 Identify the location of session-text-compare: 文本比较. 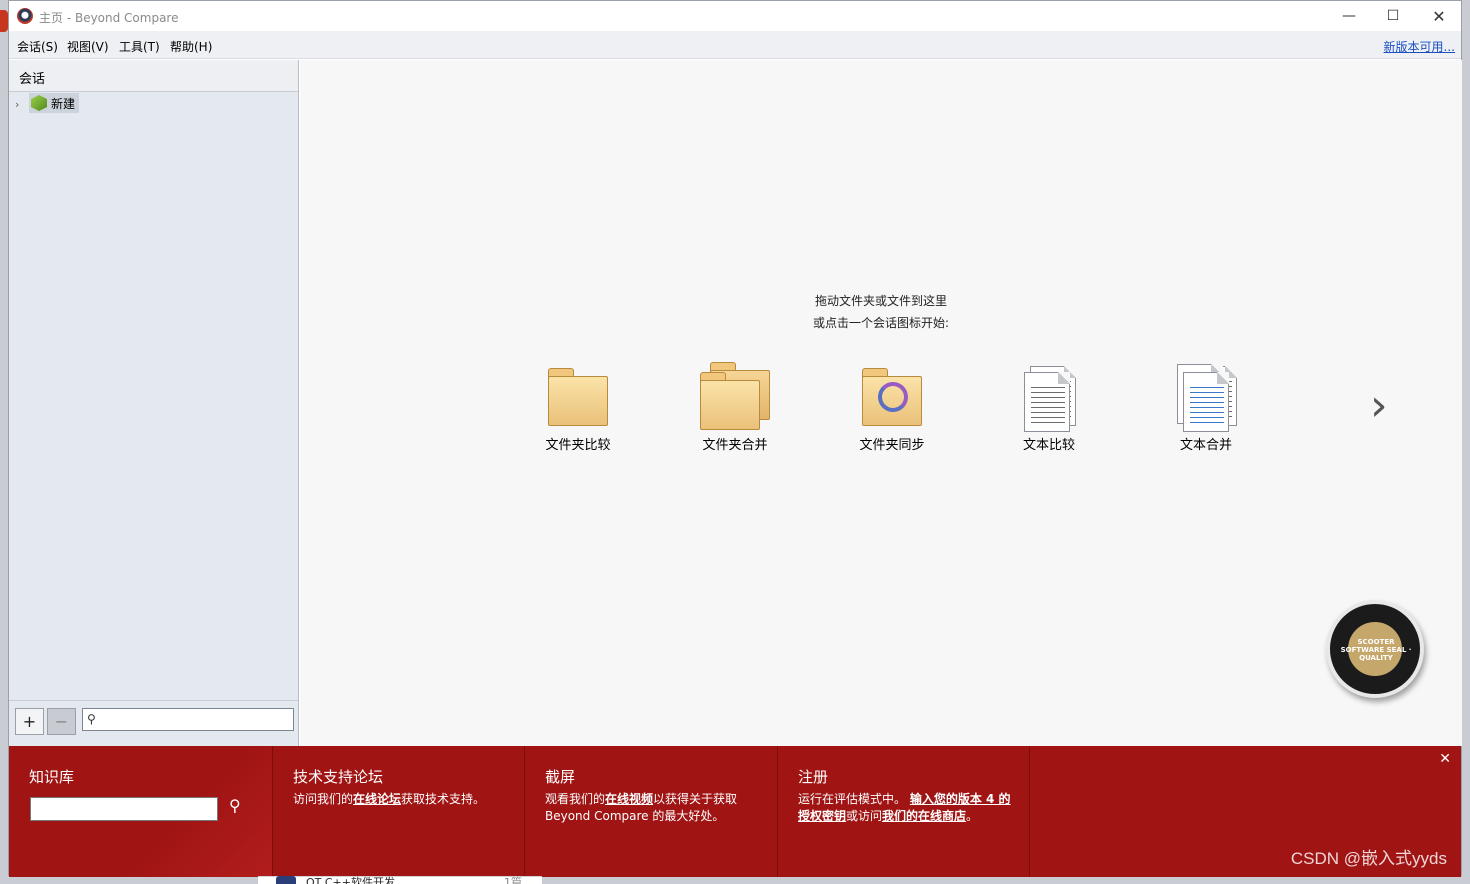
(1049, 406).